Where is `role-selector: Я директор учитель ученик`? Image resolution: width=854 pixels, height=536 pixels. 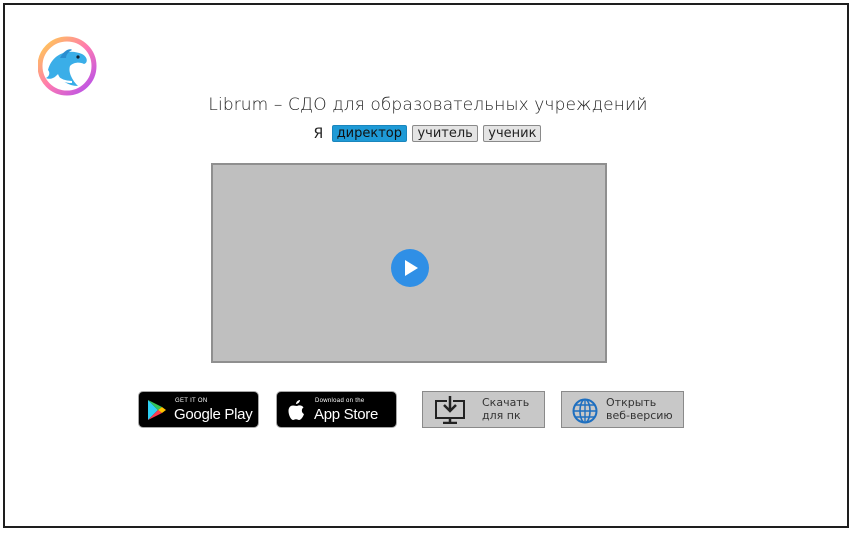 role-selector: Я директор учитель ученик is located at coordinates (428, 133).